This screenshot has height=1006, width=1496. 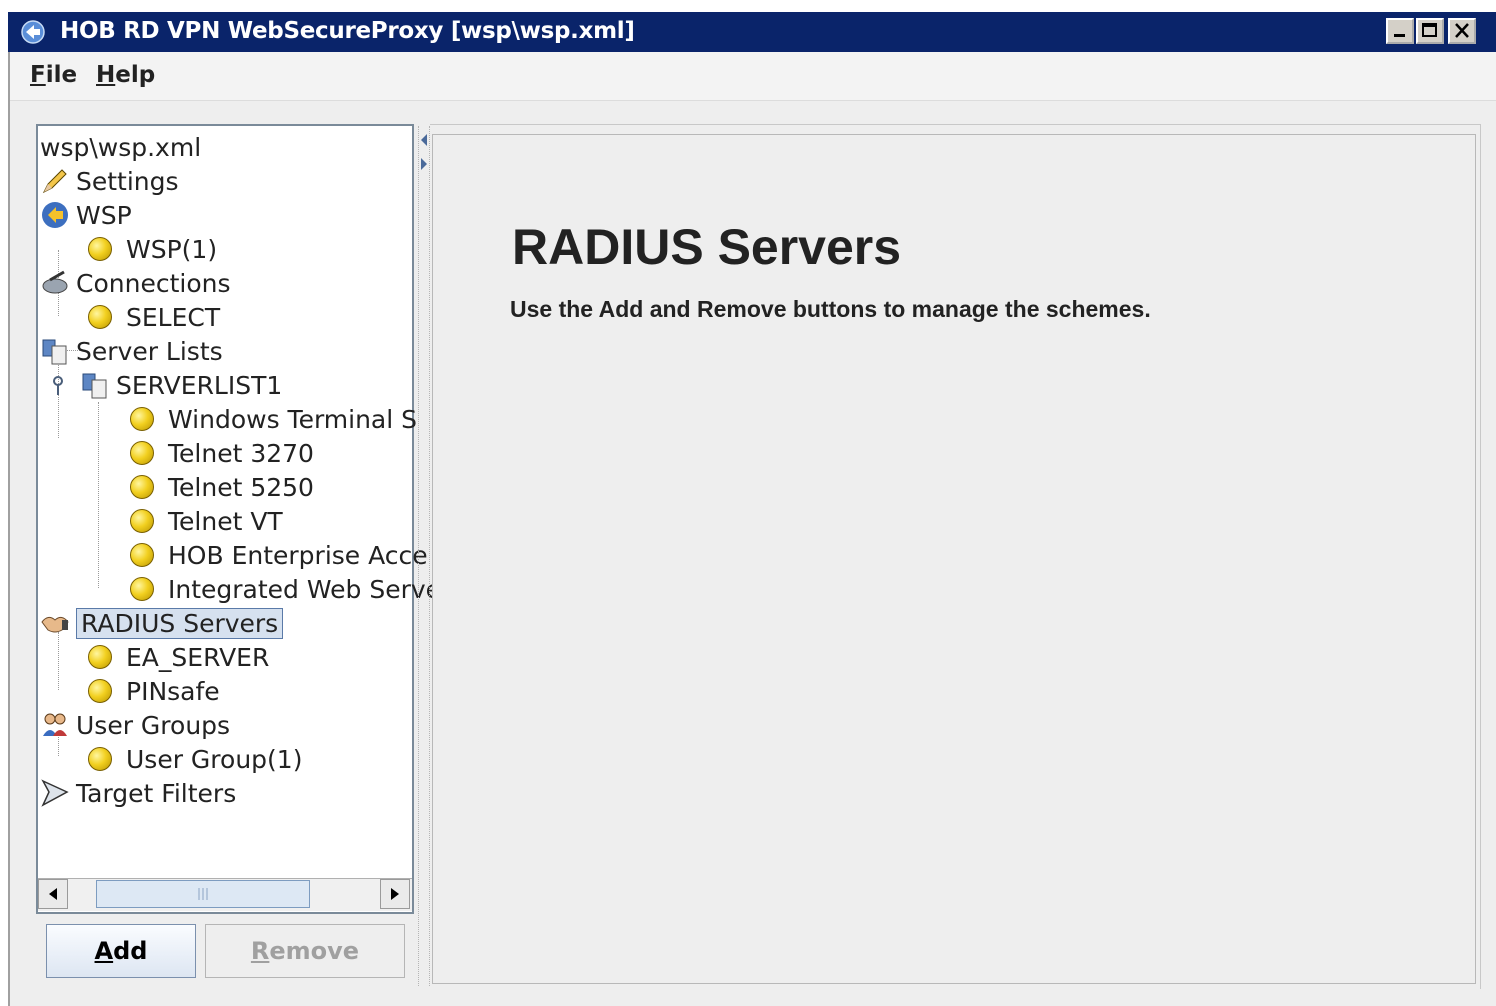 I want to click on add-button: Add, so click(x=121, y=951).